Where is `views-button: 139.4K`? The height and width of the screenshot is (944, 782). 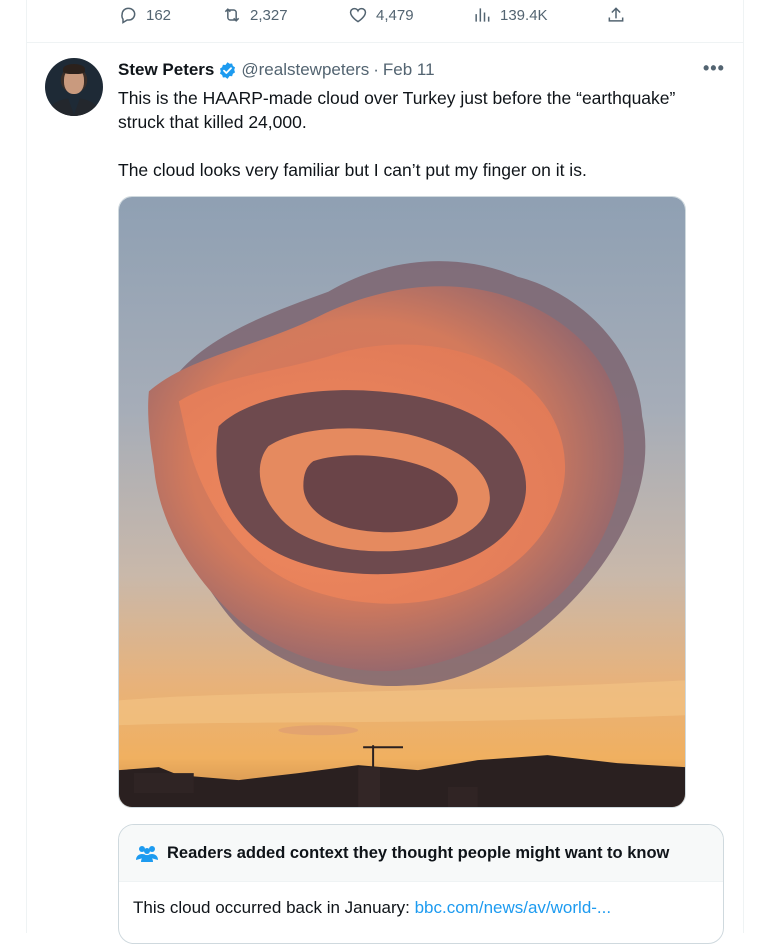
views-button: 139.4K is located at coordinates (510, 15).